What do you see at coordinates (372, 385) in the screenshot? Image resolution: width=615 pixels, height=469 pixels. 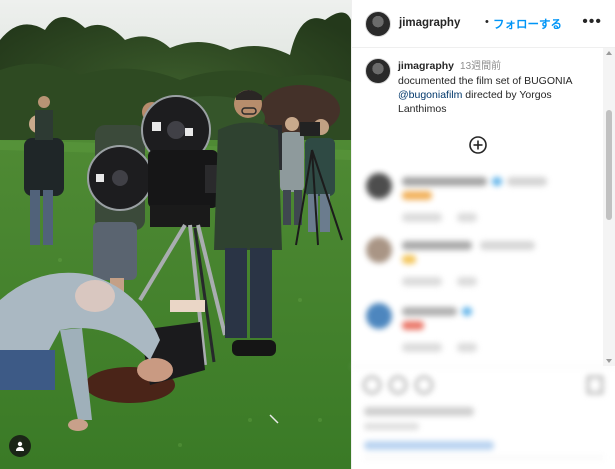 I see `like-icon` at bounding box center [372, 385].